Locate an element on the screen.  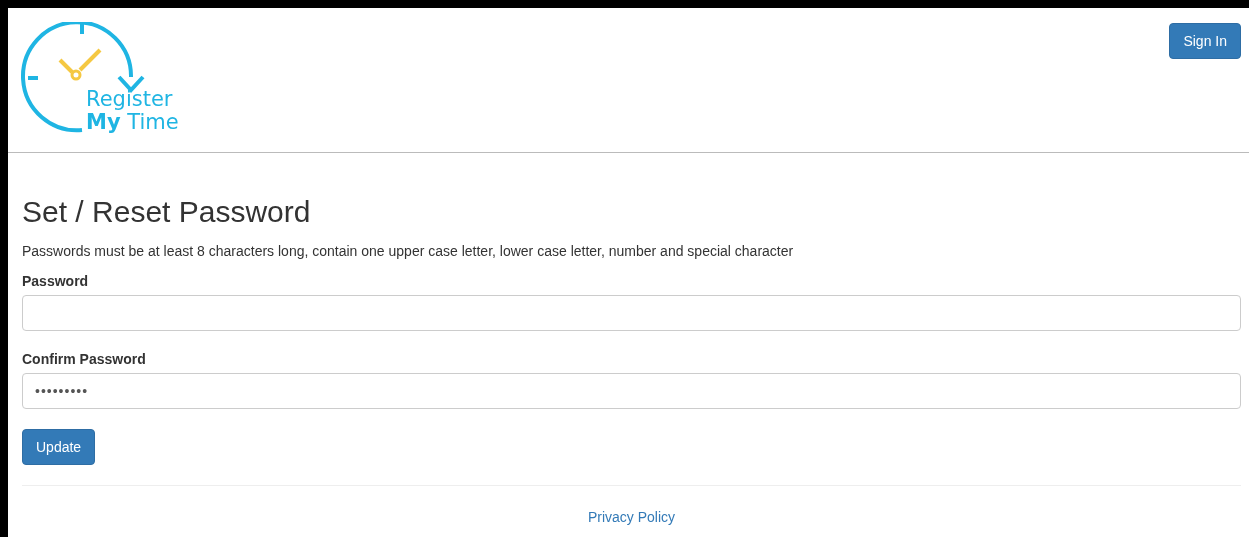
password-rules-text: Passwords must be at least 8 characters long, contain one upper case letter, lower case letter, number and special character is located at coordinates (408, 251).